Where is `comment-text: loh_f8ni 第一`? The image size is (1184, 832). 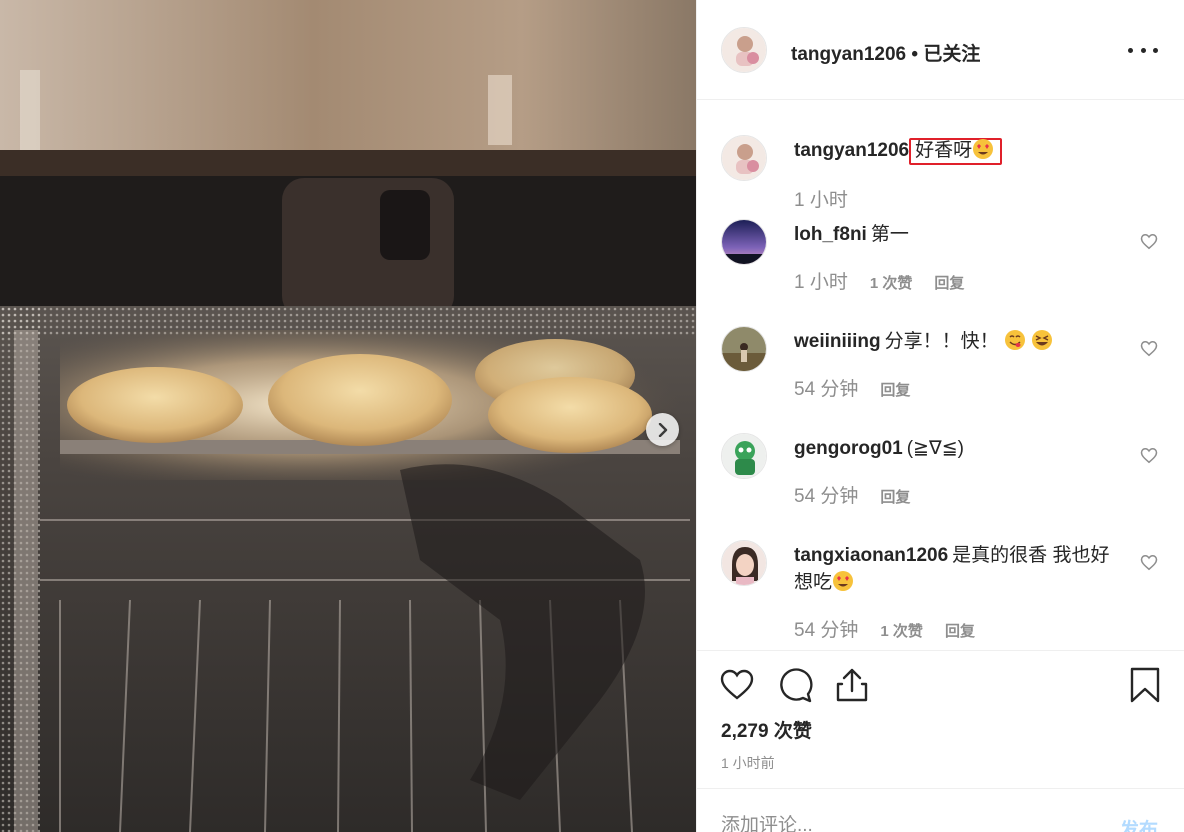
comment-text: loh_f8ni 第一 is located at coordinates (954, 234).